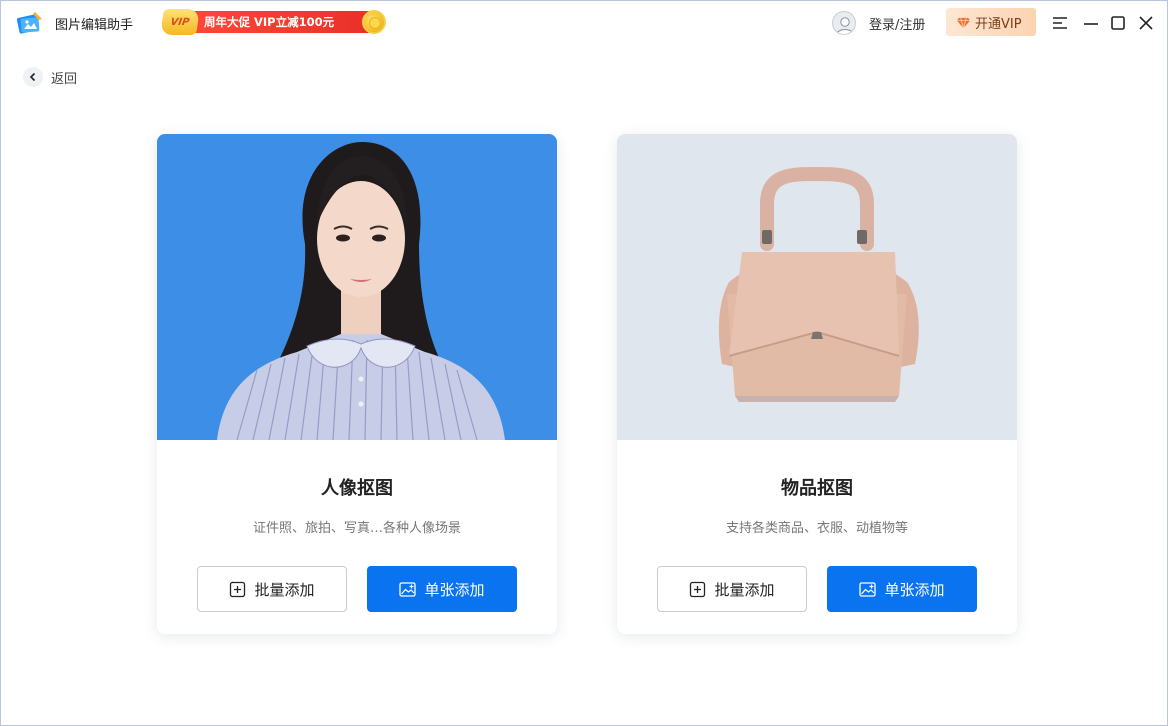 The image size is (1168, 726). I want to click on title-bar: 图片编辑助手 VIP 周年大促 VIP立减100元 登录/注册 开通VIP, so click(584, 23).